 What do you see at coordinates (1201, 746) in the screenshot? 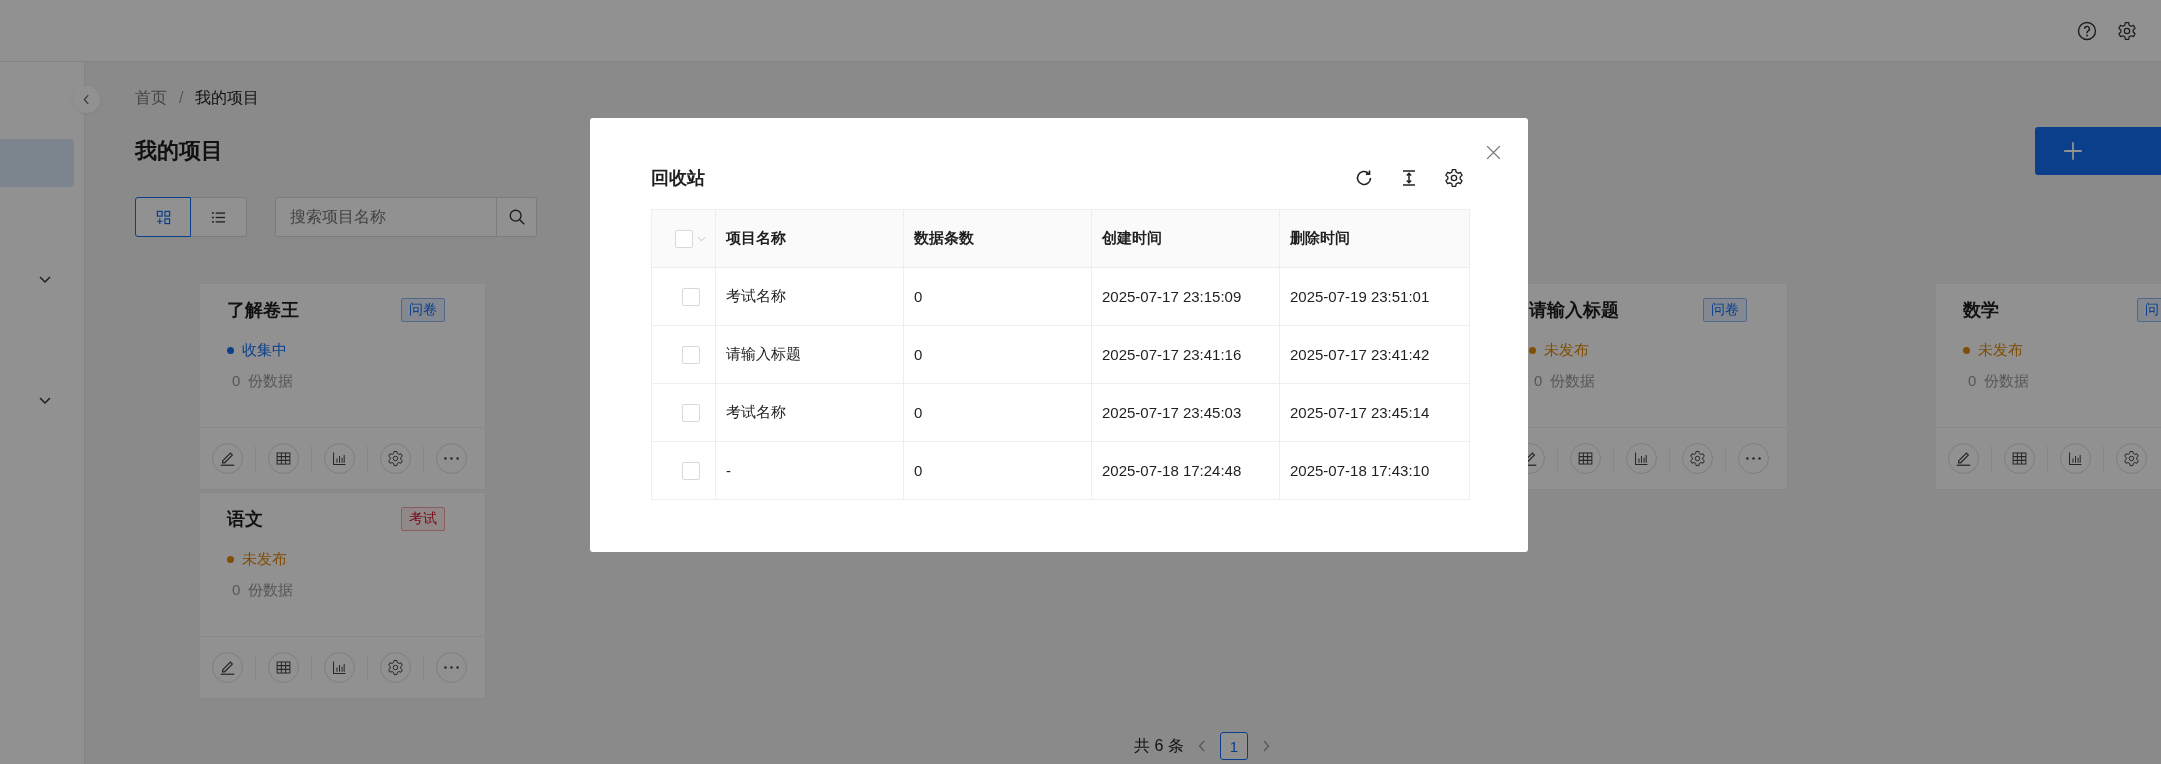
I see `previous-page-icon` at bounding box center [1201, 746].